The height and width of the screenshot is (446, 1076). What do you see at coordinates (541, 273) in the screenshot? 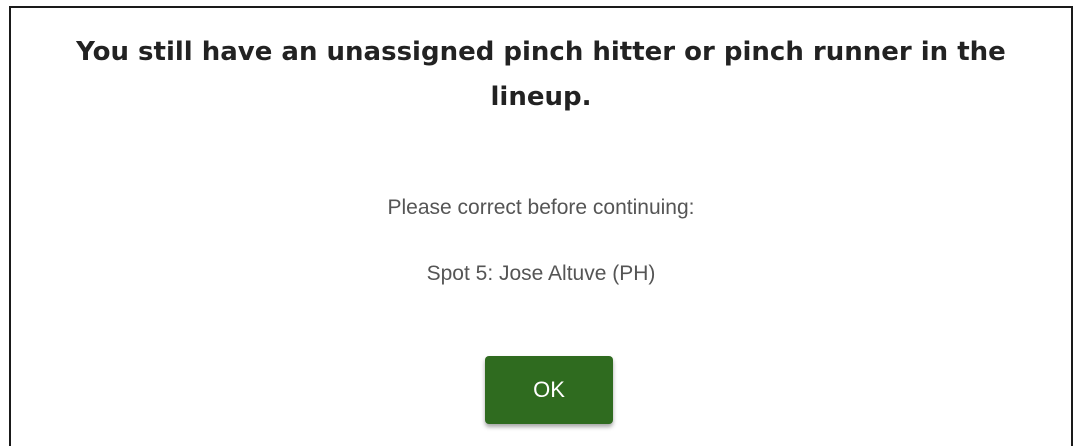
I see `lineup-issue-detail: Spot 5: Jose Altuve (PH)` at bounding box center [541, 273].